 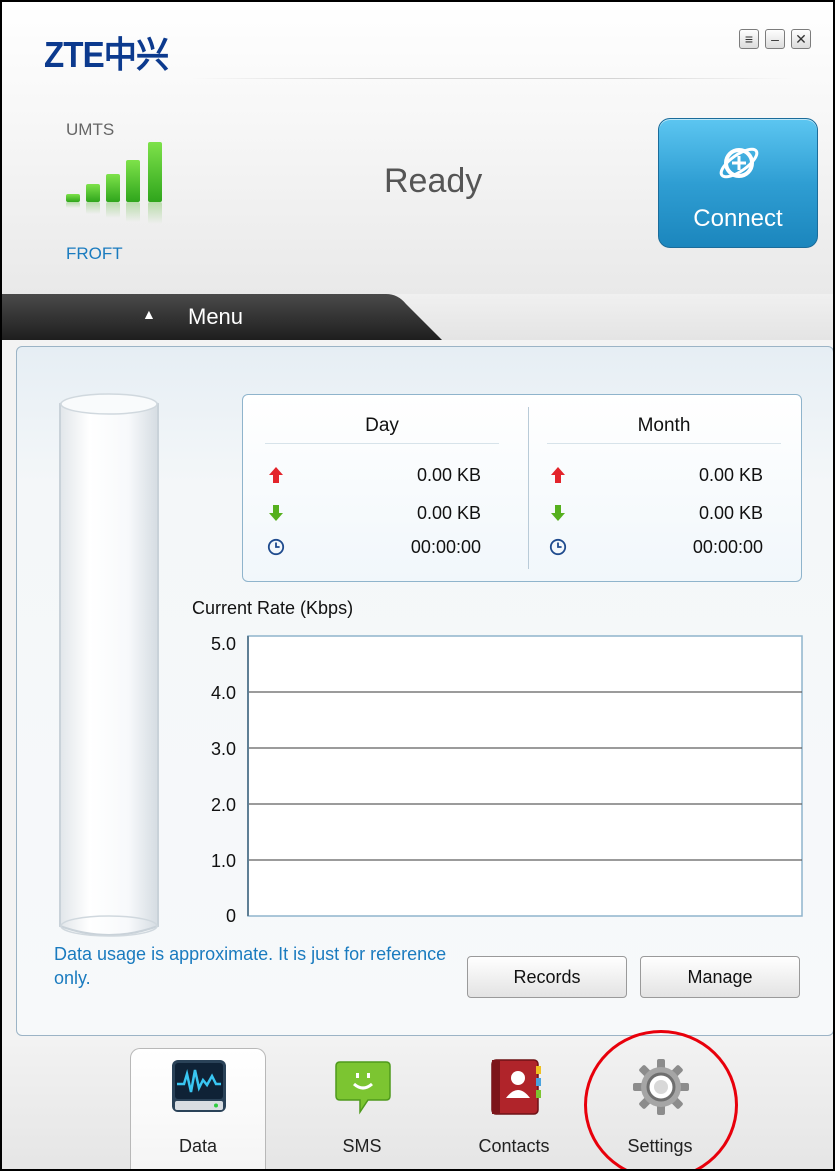 I want to click on nav-contacts: Contacts, so click(x=514, y=1112).